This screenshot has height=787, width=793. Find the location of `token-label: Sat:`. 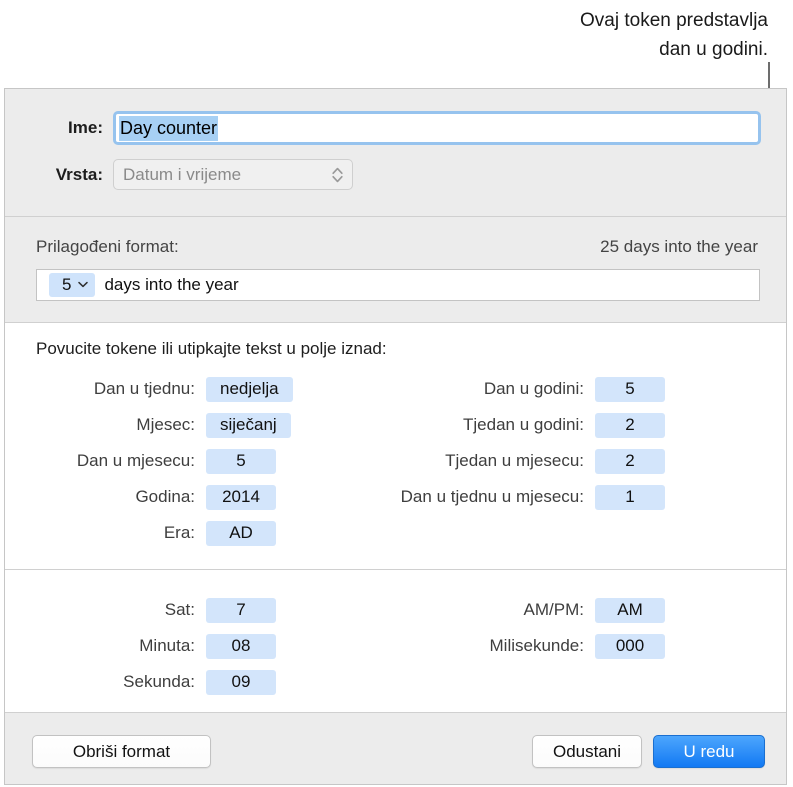

token-label: Sat: is located at coordinates (179, 609).